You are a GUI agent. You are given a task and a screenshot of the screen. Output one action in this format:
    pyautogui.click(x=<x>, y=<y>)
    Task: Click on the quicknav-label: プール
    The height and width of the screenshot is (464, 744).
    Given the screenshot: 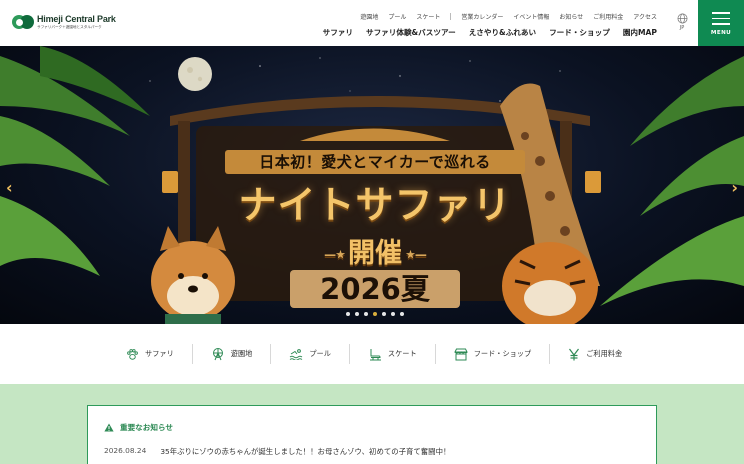 What is the action you would take?
    pyautogui.click(x=320, y=353)
    